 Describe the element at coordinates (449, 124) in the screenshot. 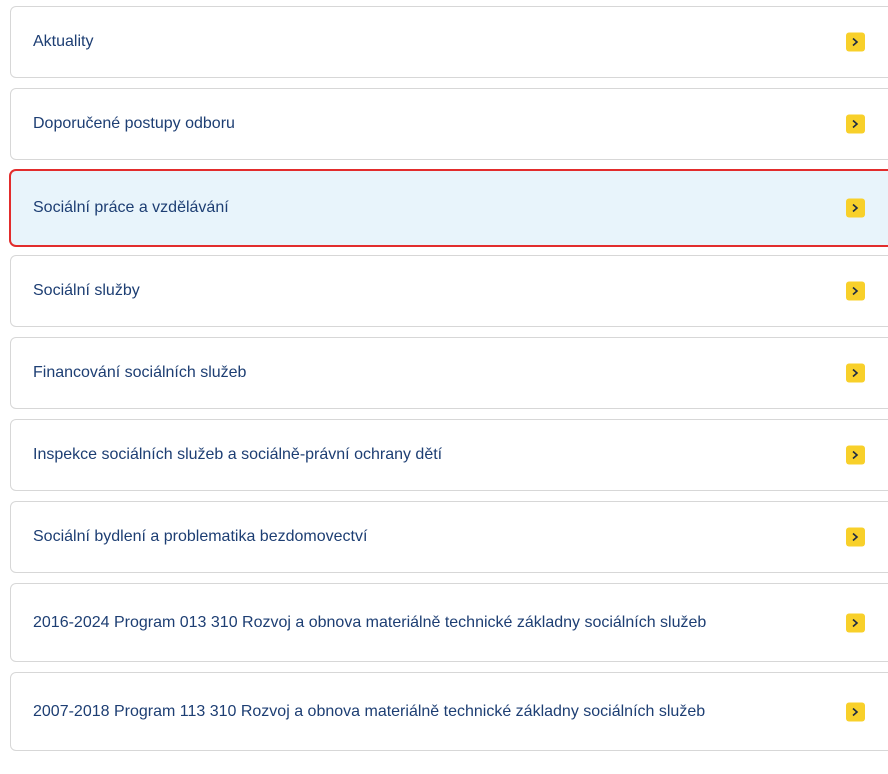

I see `menu-item-doporucene-postupy: Doporučené postupy odboru` at that location.